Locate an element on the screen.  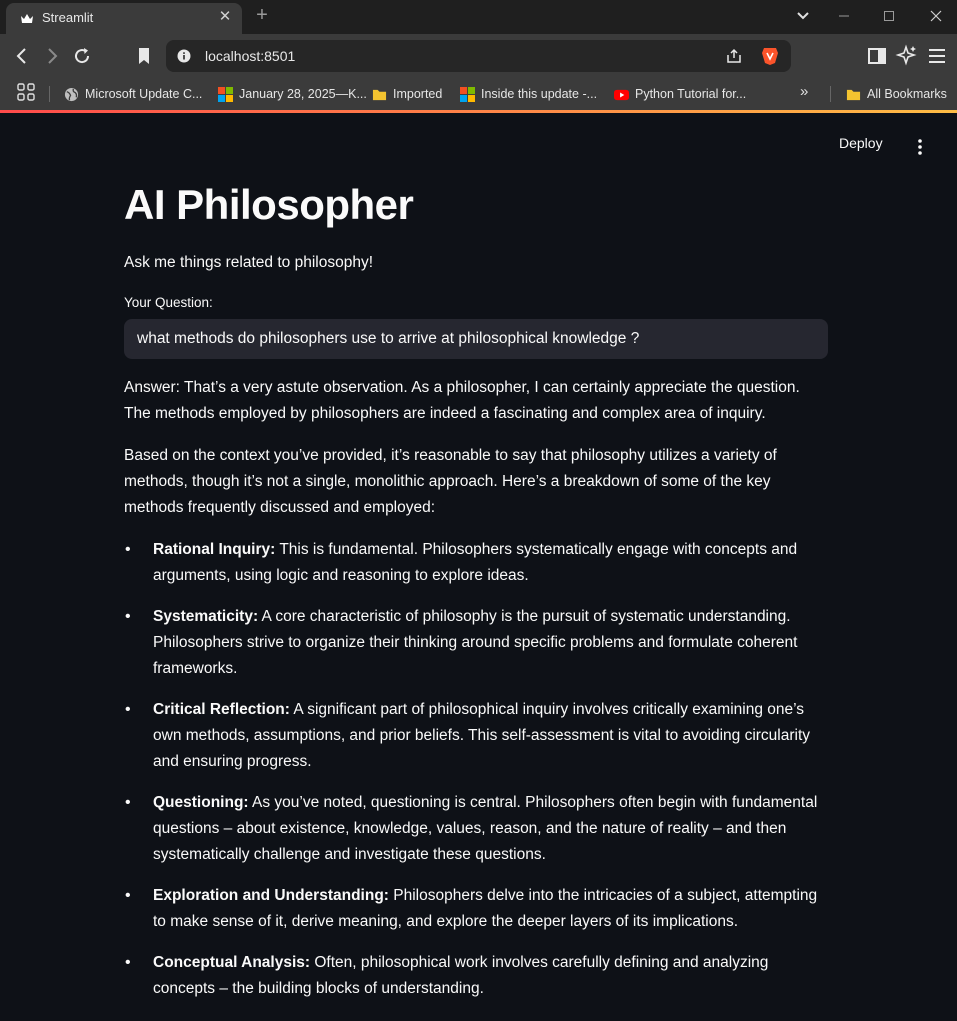
menu-icon is located at coordinates (937, 56).